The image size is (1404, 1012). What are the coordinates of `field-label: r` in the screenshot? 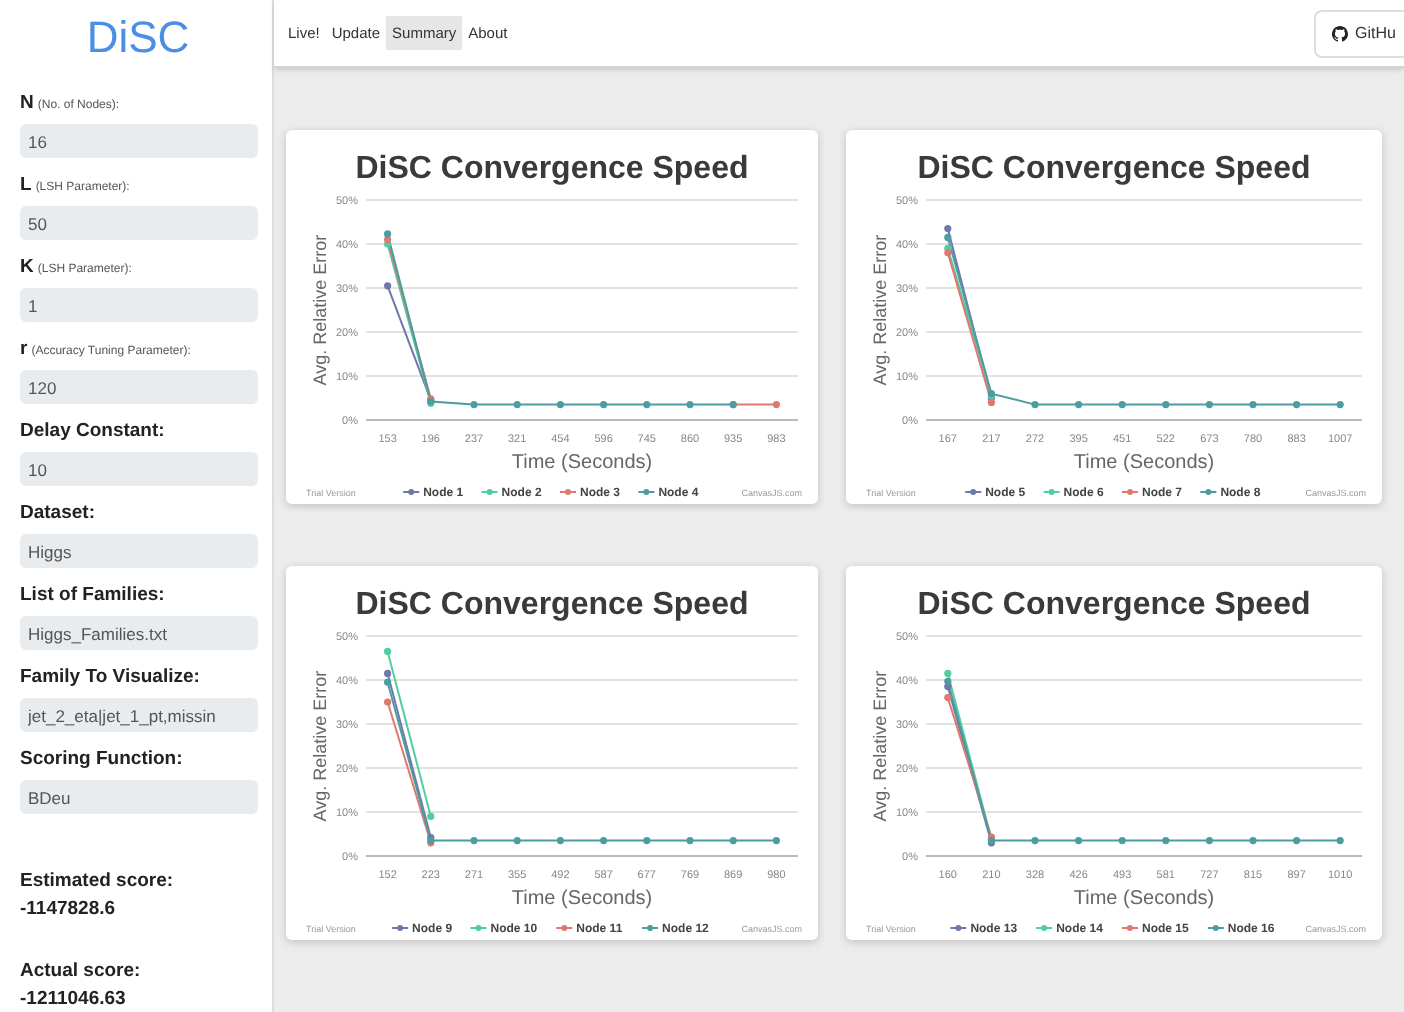 It's located at (24, 350).